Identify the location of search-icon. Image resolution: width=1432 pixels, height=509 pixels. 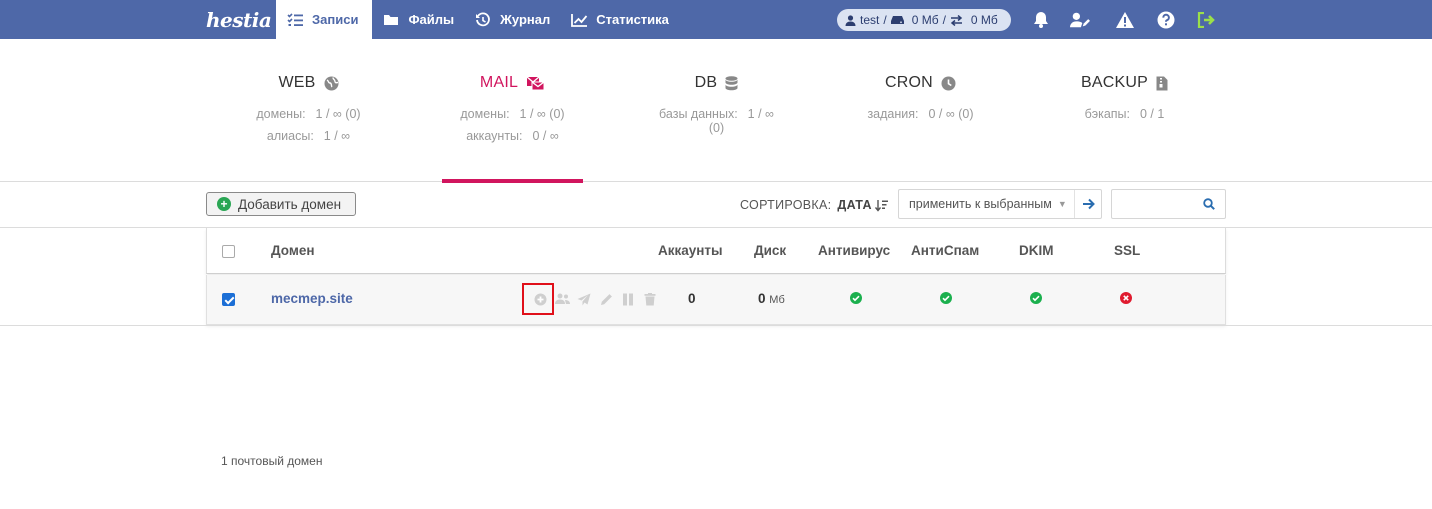
(1209, 205).